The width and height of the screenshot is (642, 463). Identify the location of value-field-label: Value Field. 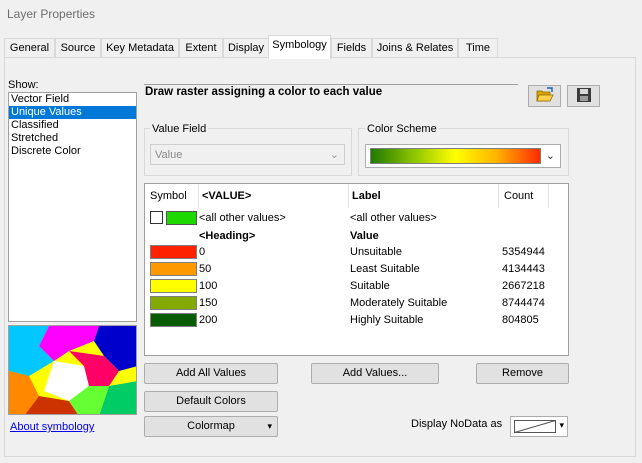
(179, 129).